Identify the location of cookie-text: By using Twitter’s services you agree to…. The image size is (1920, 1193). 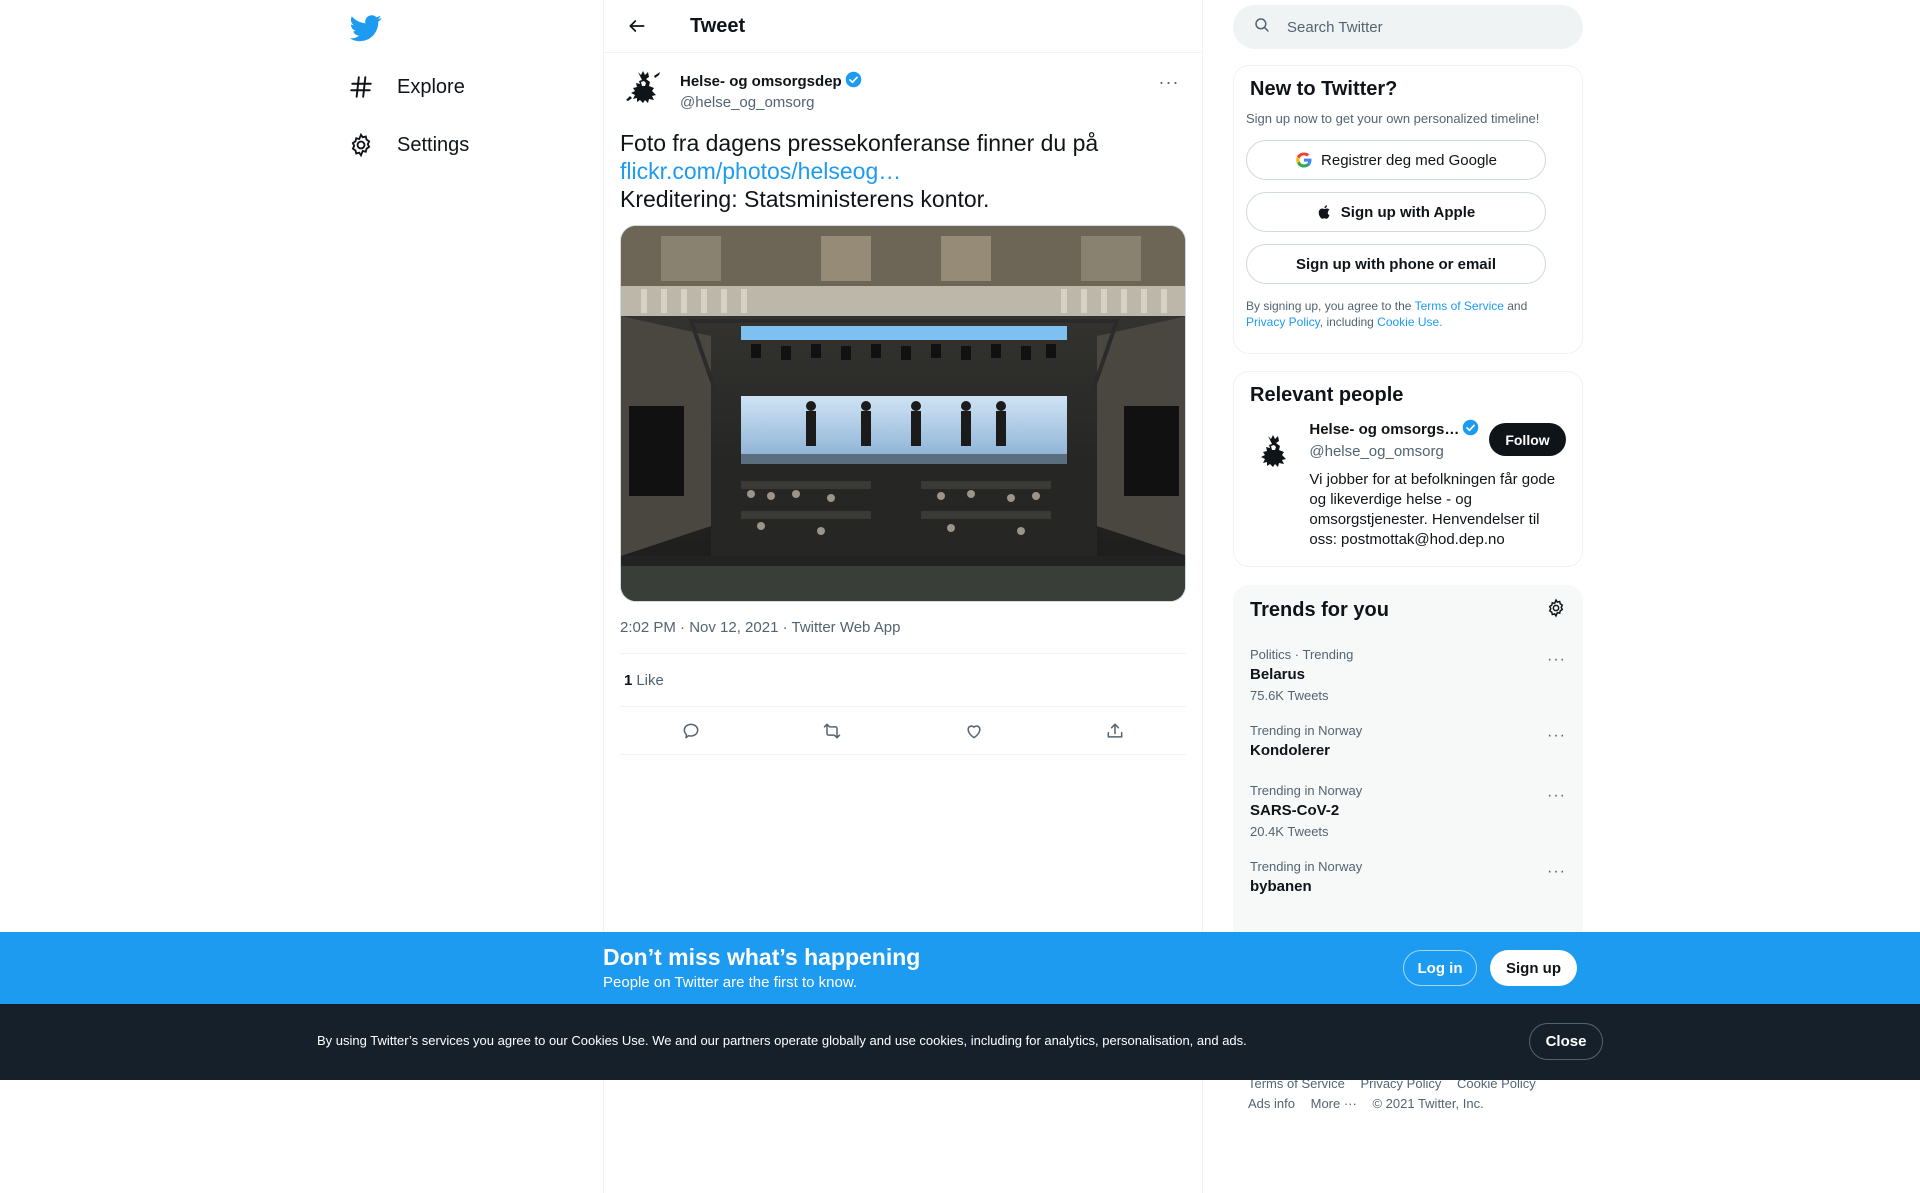
(782, 1040).